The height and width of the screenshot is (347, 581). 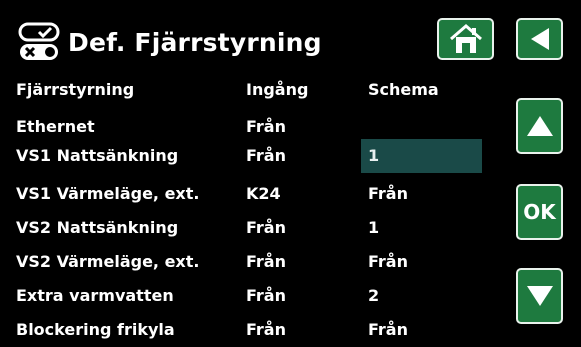 I want to click on table-row: VS2 Värmeläge, ext. Från Från, so click(x=252, y=262).